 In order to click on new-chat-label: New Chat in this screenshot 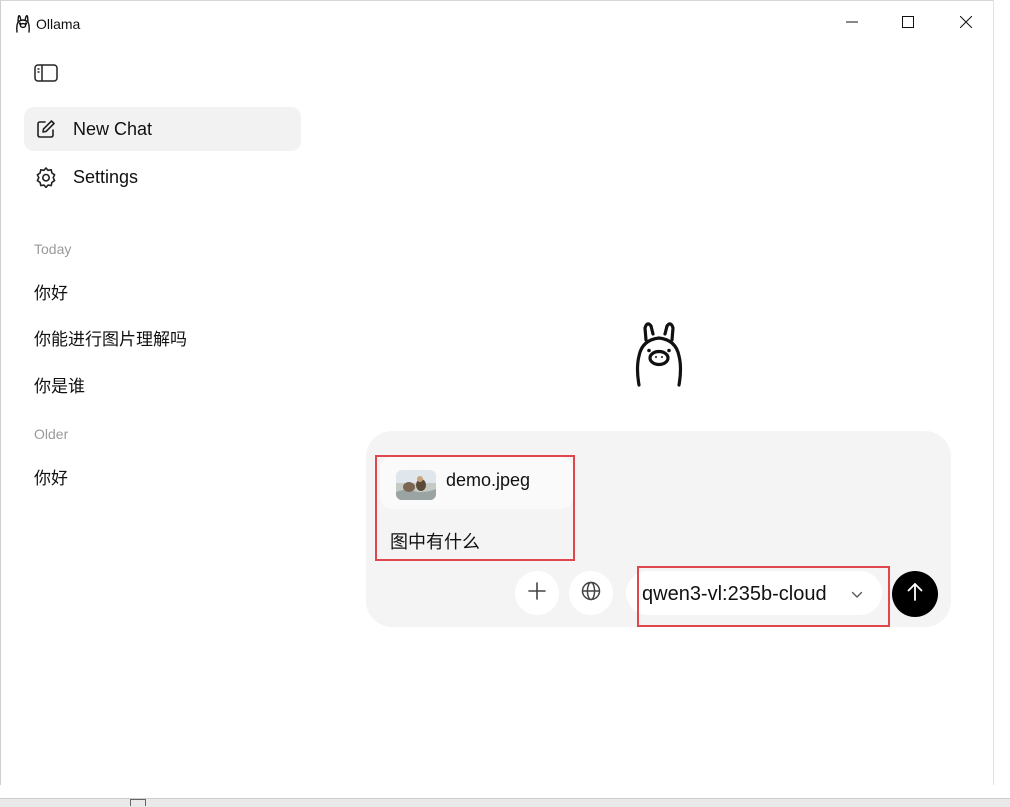, I will do `click(113, 128)`.